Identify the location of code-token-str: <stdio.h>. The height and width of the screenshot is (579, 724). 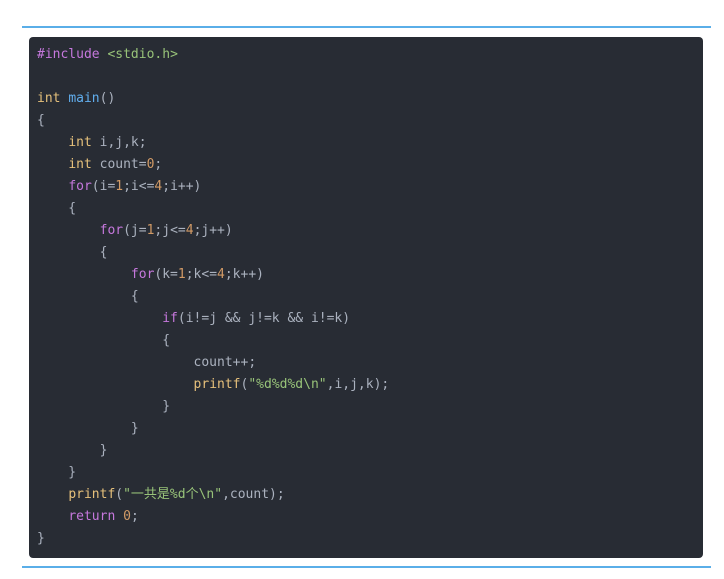
(142, 54).